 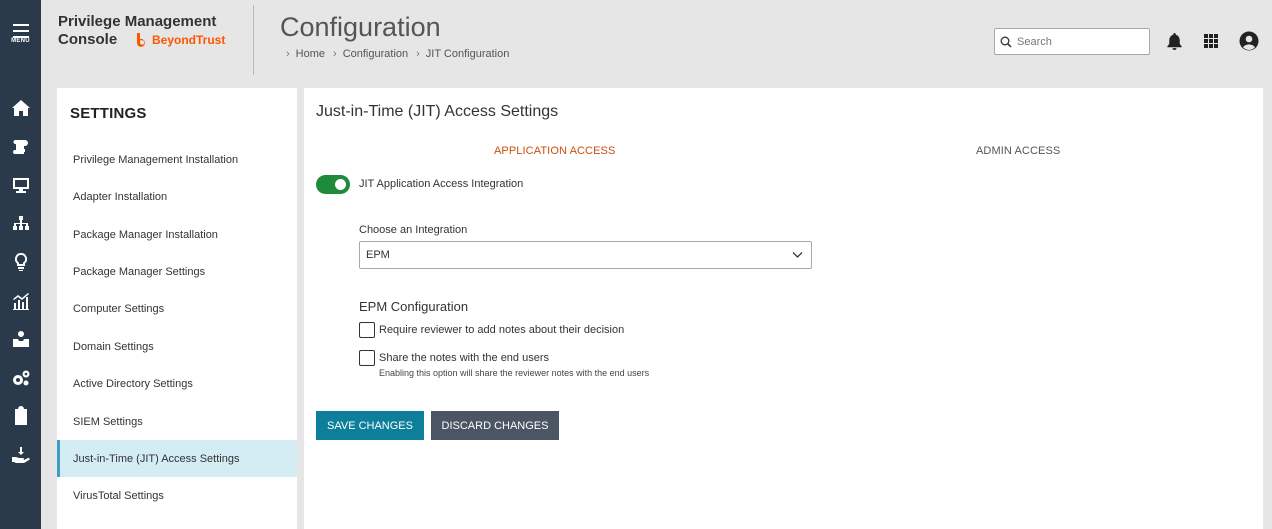 What do you see at coordinates (20, 41) in the screenshot?
I see `menu-label: MENU` at bounding box center [20, 41].